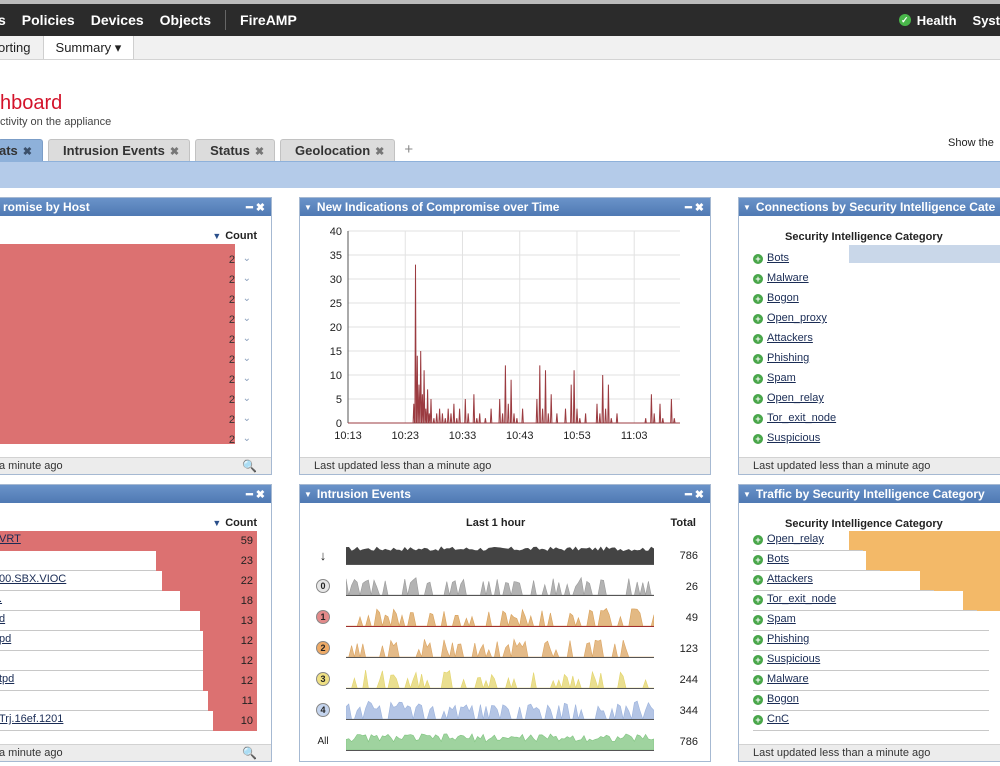 Image resolution: width=1000 pixels, height=766 pixels. Describe the element at coordinates (7, 20) in the screenshot. I see `nav-item-analysis: s` at that location.